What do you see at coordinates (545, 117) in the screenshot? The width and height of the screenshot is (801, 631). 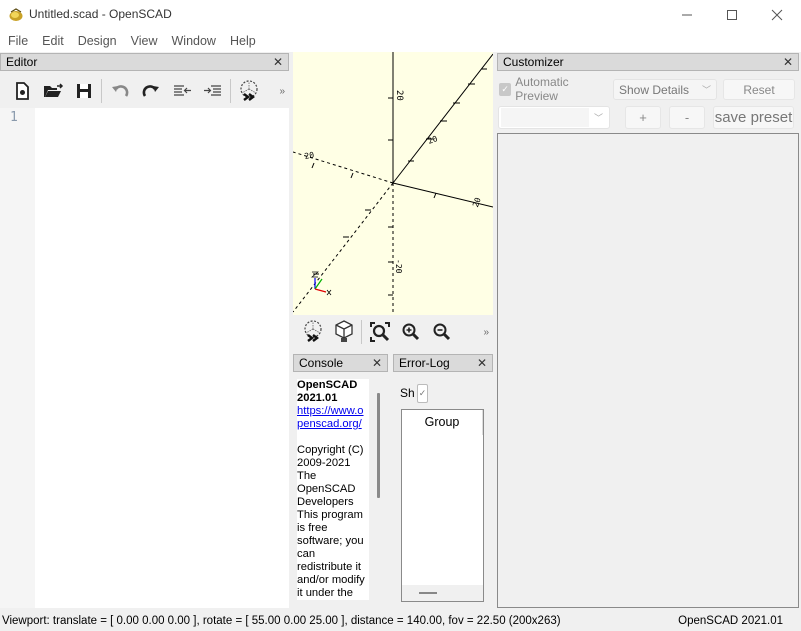 I see `preset-selected-value` at bounding box center [545, 117].